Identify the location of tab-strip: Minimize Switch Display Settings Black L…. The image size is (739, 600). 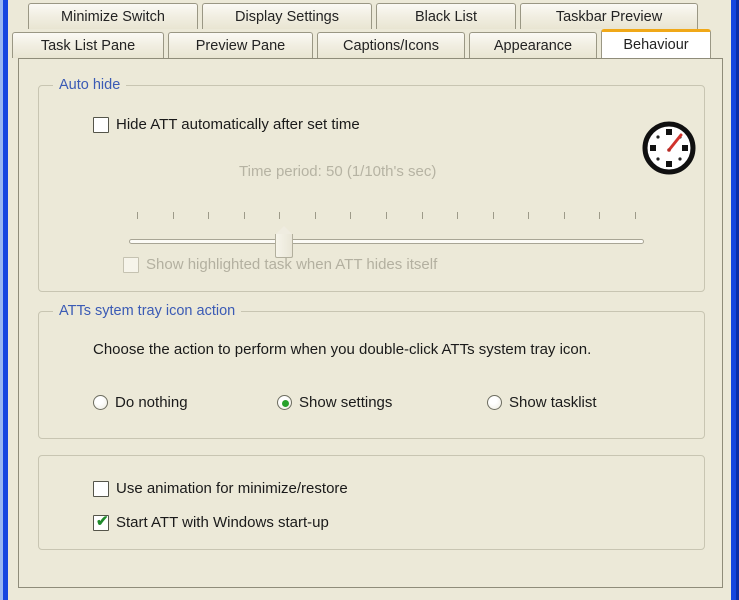
(369, 29).